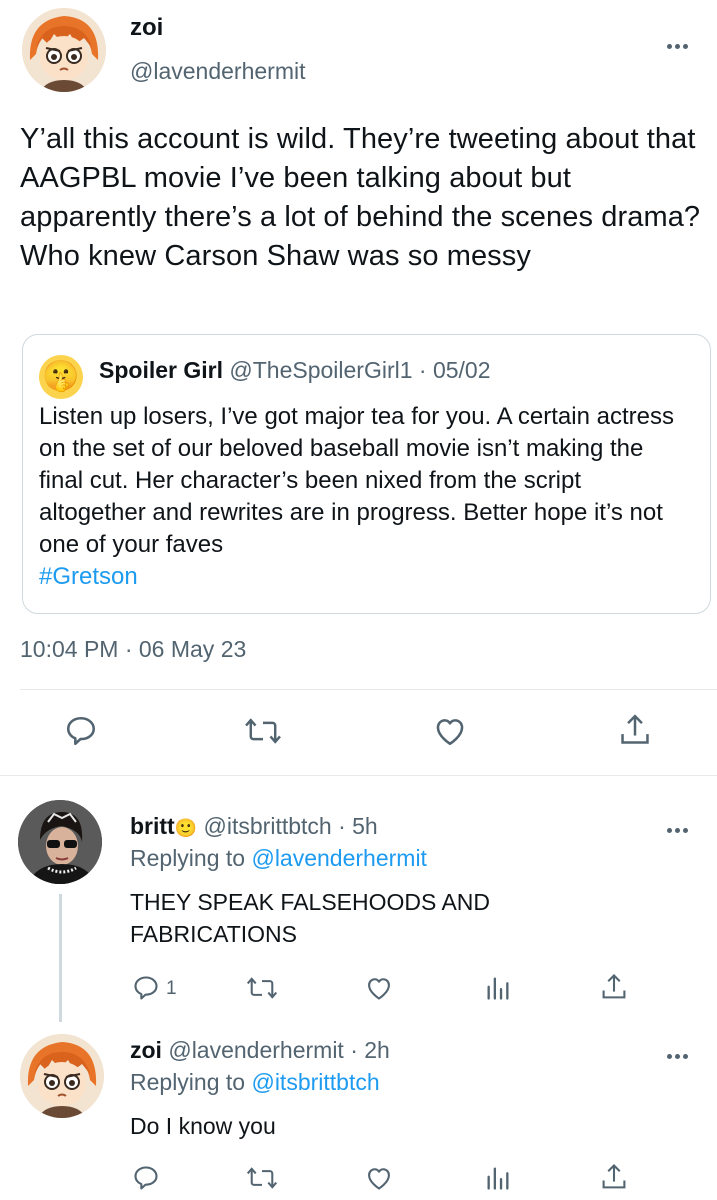  Describe the element at coordinates (161, 370) in the screenshot. I see `quoted-author-name: Spoiler Girl` at that location.